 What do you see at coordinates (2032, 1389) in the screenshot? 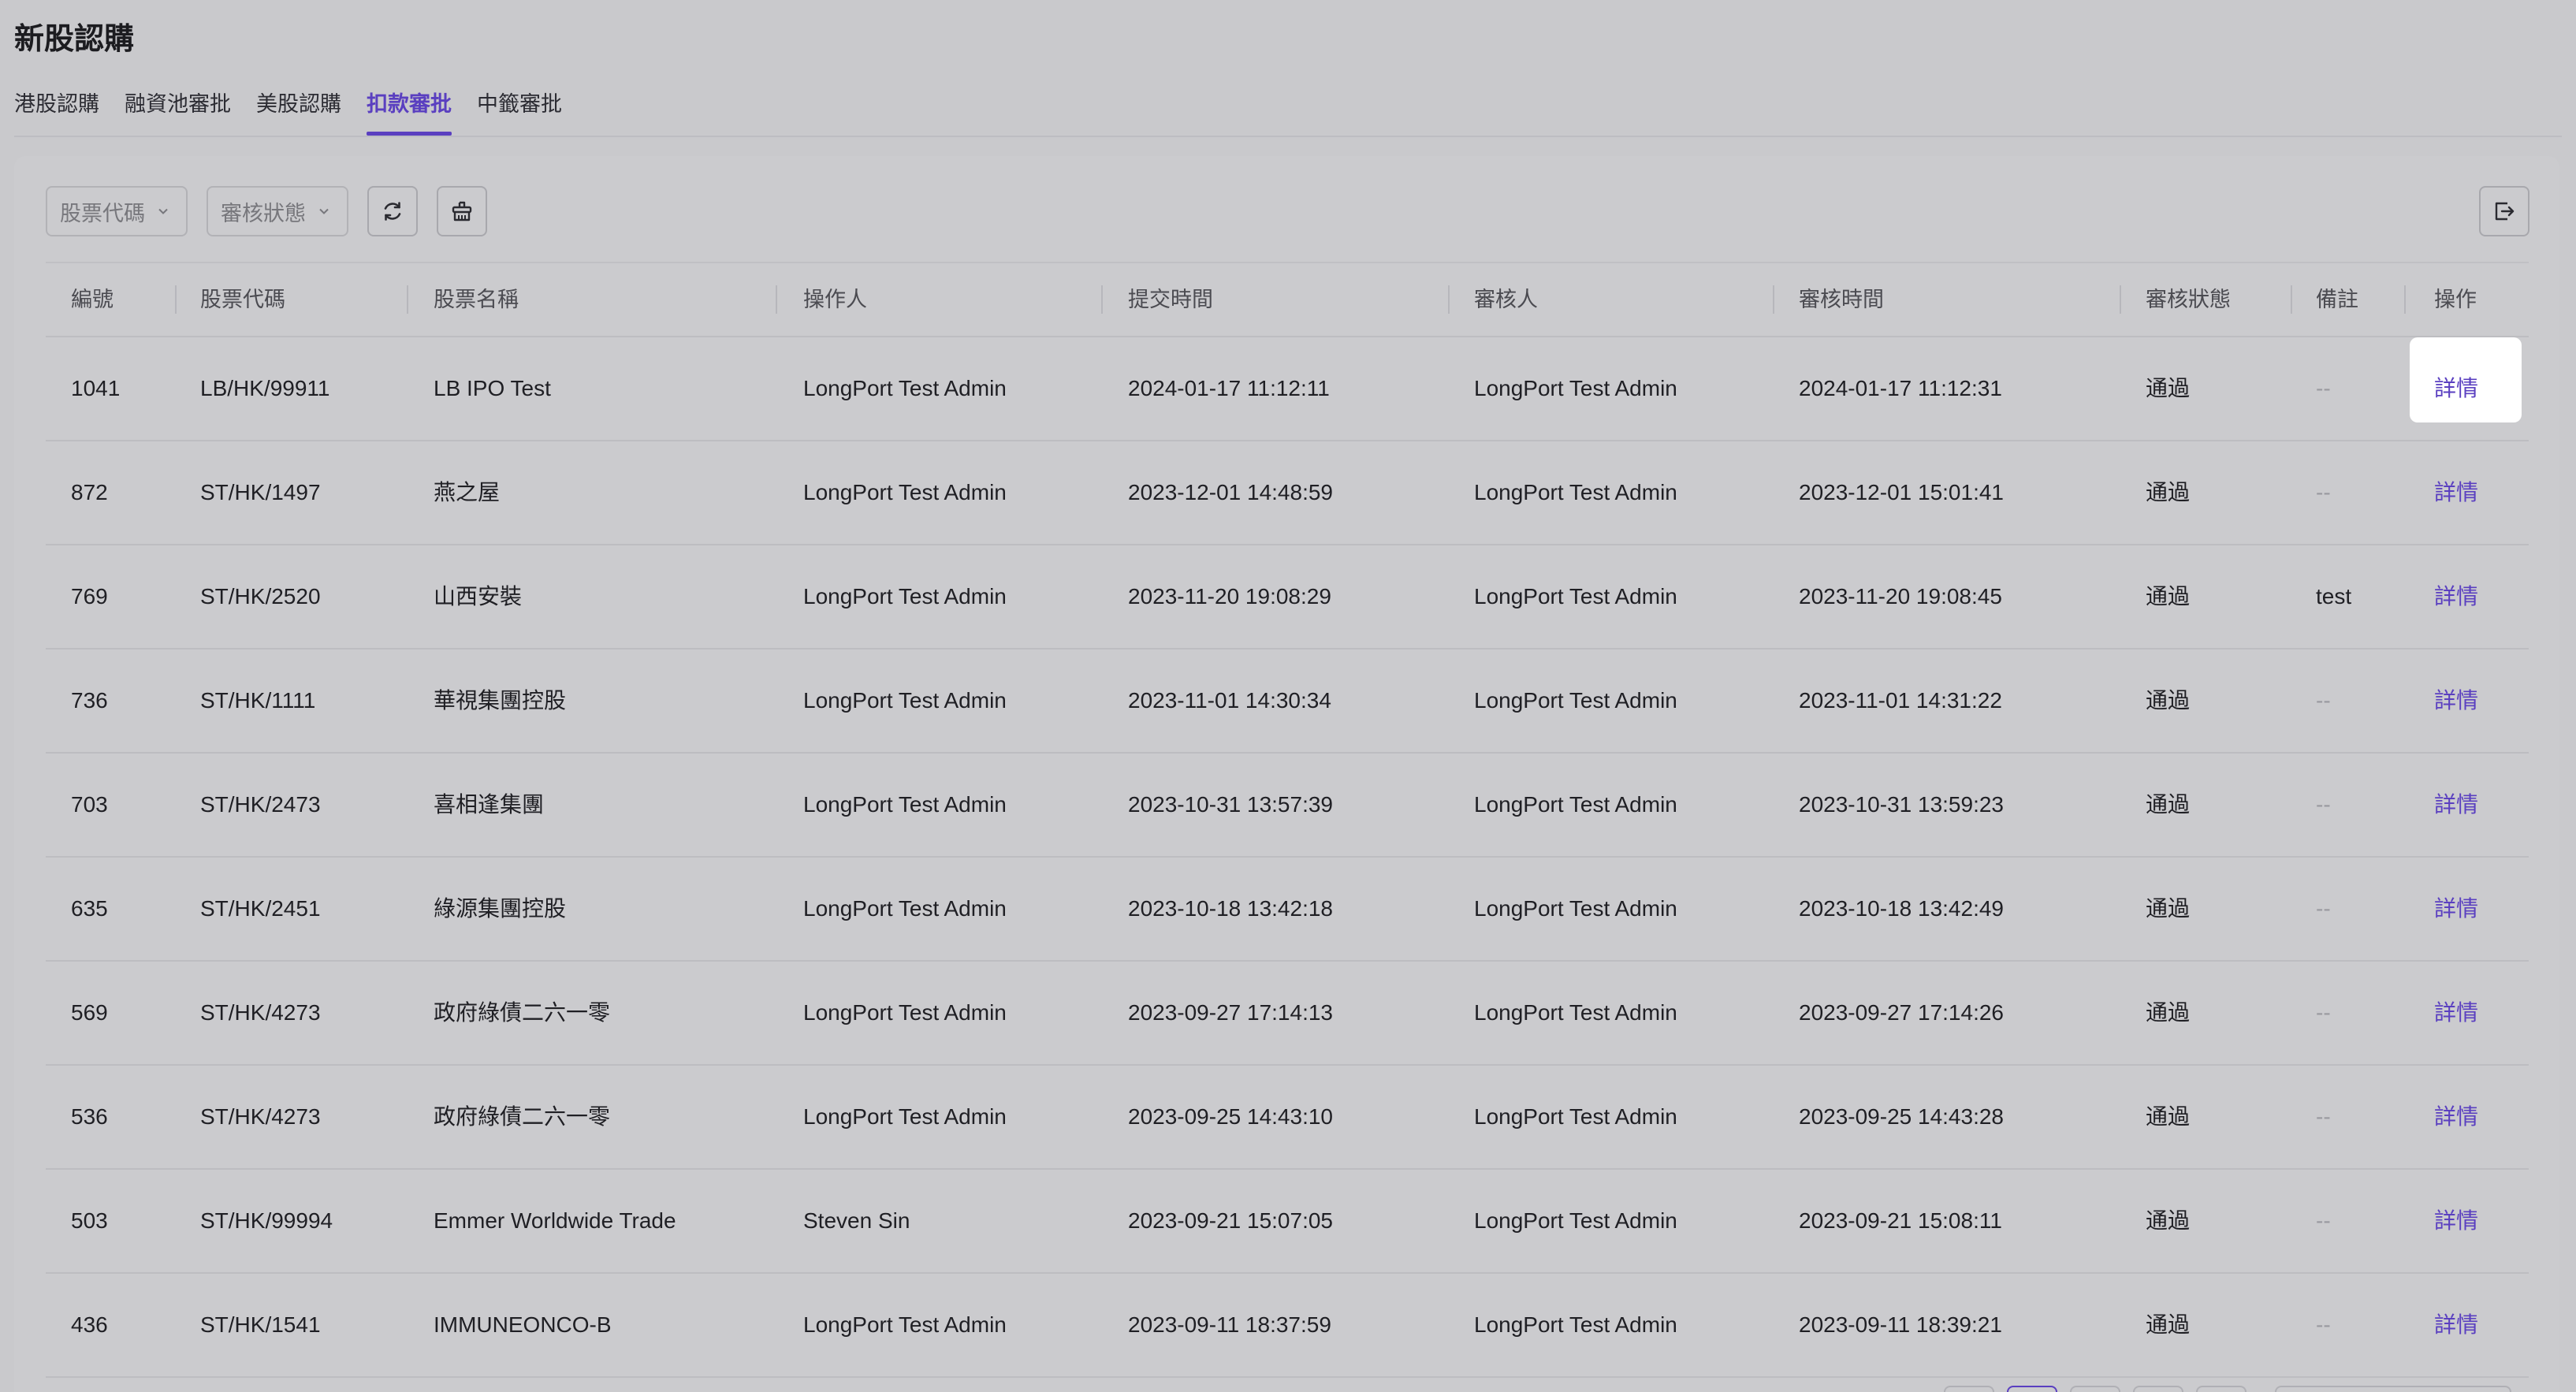
I see `pagination-page-current` at bounding box center [2032, 1389].